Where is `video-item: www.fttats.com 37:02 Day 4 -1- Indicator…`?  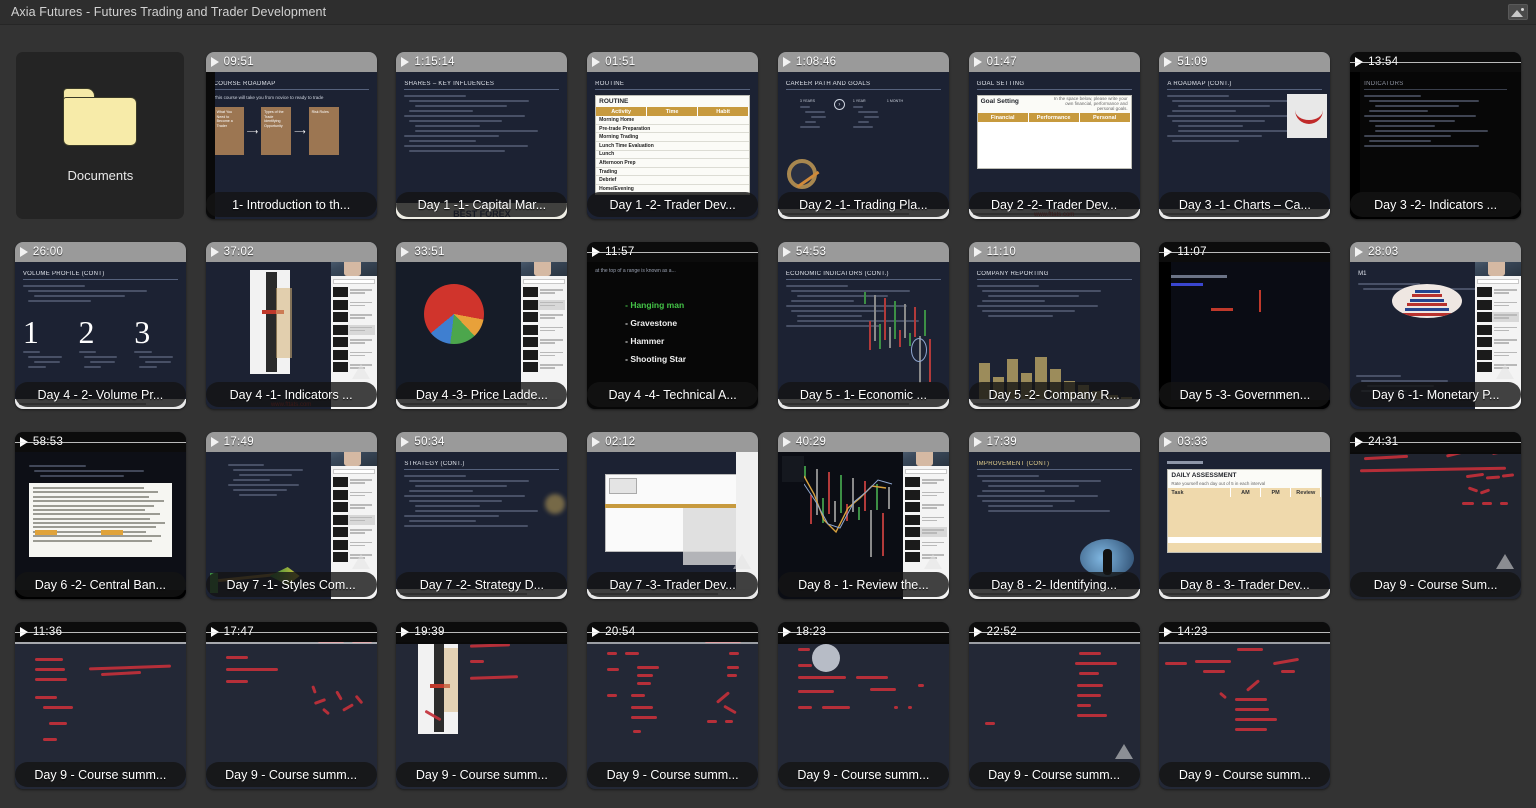 video-item: www.fttats.com 37:02 Day 4 -1- Indicator… is located at coordinates (291, 325).